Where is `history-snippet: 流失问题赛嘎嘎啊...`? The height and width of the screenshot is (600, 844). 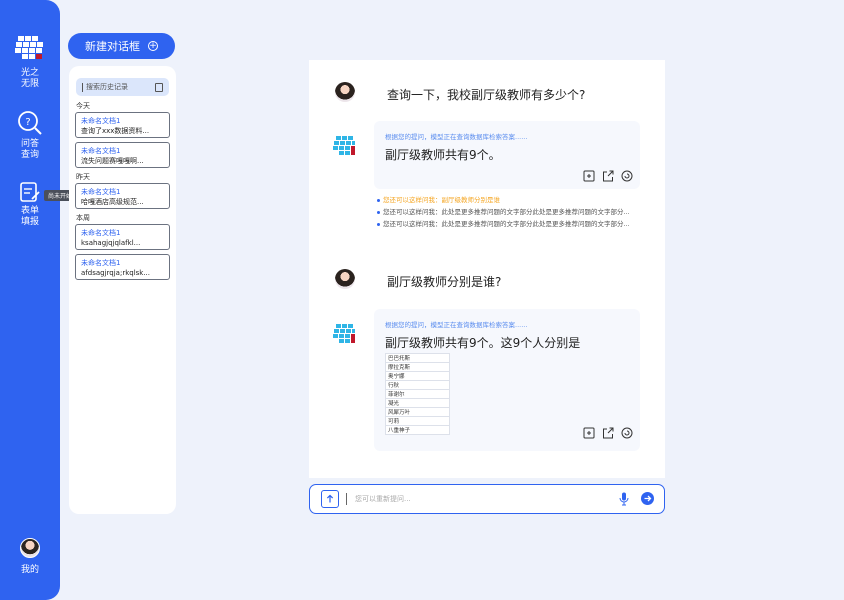
history-snippet: 流失问题赛嘎嘎啊... is located at coordinates (112, 161).